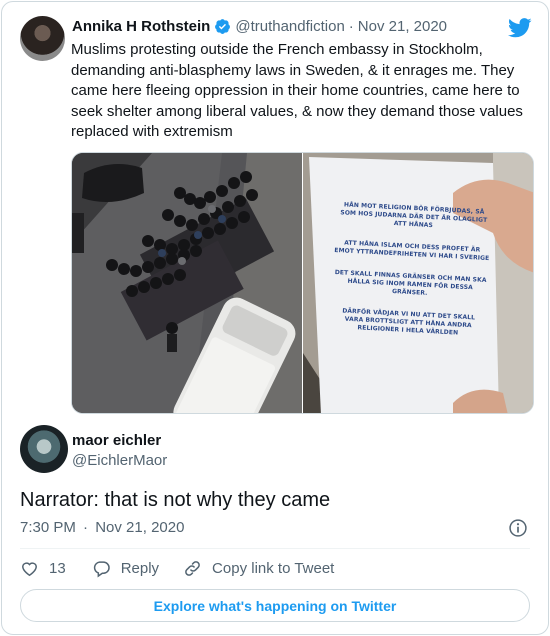 The image size is (550, 636). I want to click on reply-tweet-timestamp: 7:30 PM · Nov 21, 2020, so click(102, 527).